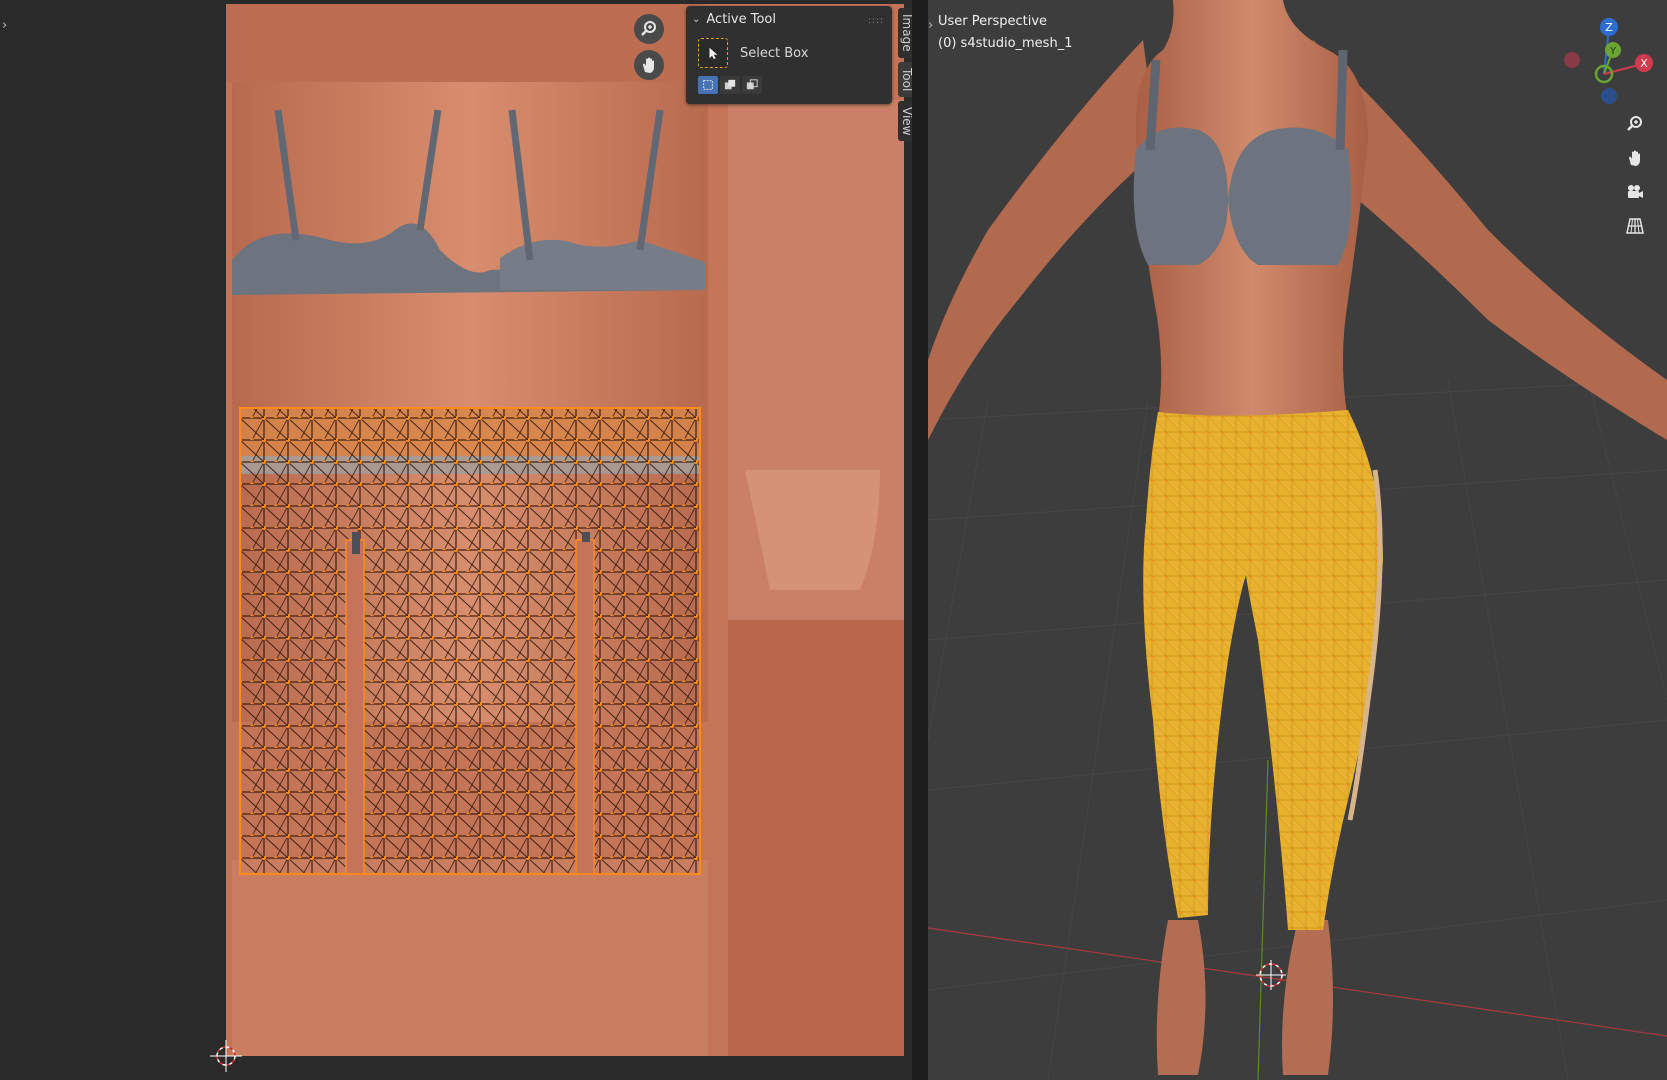 Image resolution: width=1667 pixels, height=1080 pixels. I want to click on selection-mode-group, so click(730, 85).